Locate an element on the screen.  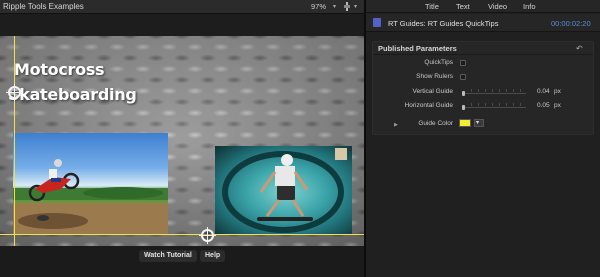
skater-illustration is located at coordinates (284, 190).